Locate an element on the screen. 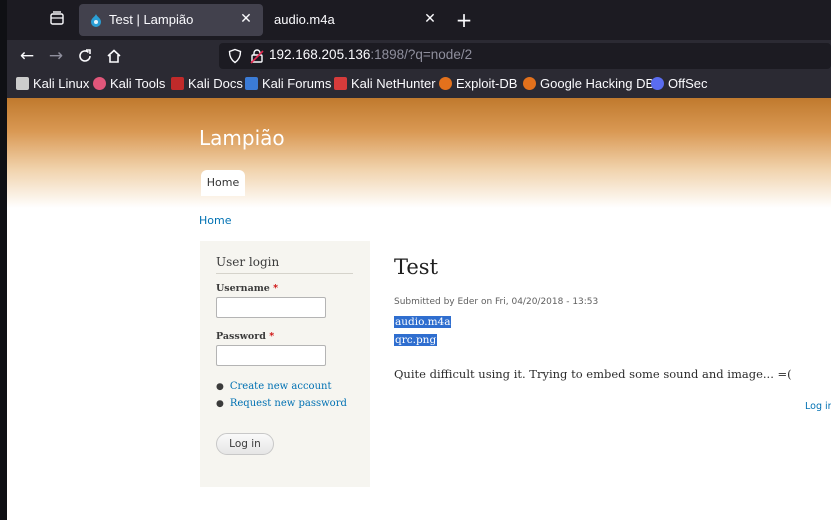  login-button: Log in is located at coordinates (245, 444).